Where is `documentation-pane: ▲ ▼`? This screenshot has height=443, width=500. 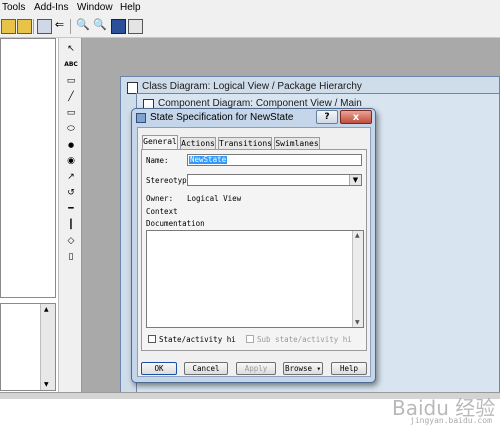
documentation-pane: ▲ ▼ is located at coordinates (28, 347).